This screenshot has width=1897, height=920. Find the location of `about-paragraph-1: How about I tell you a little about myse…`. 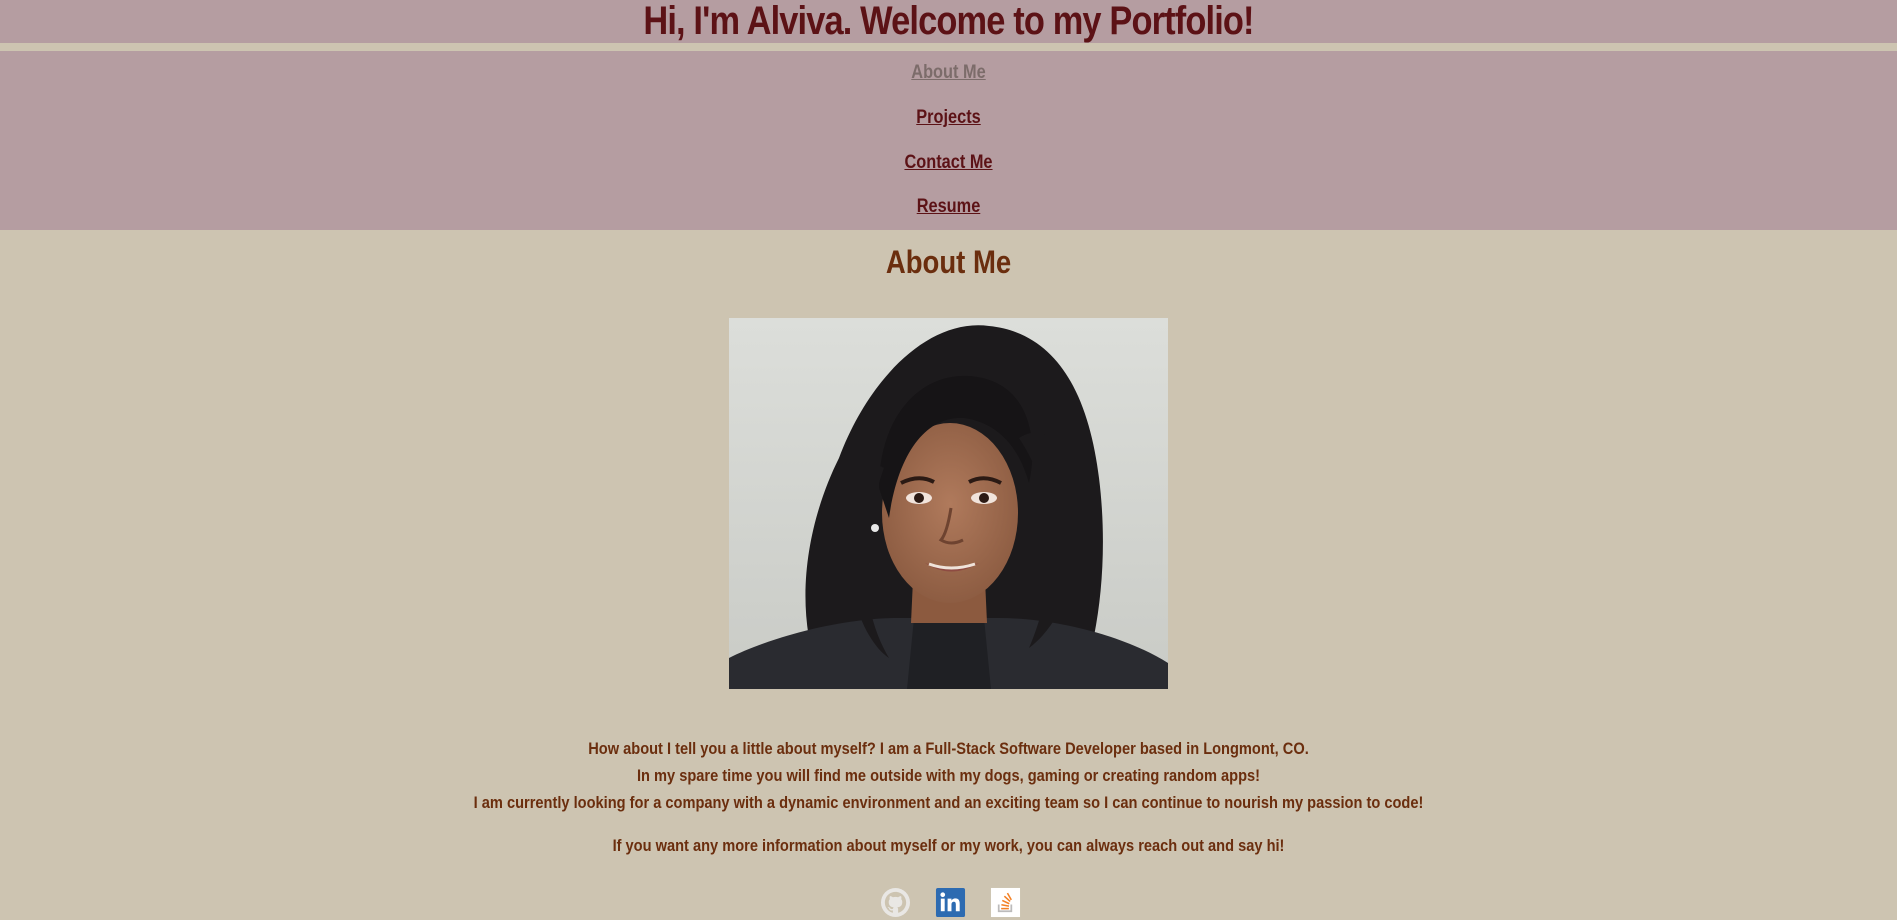

about-paragraph-1: How about I tell you a little about myse… is located at coordinates (948, 748).